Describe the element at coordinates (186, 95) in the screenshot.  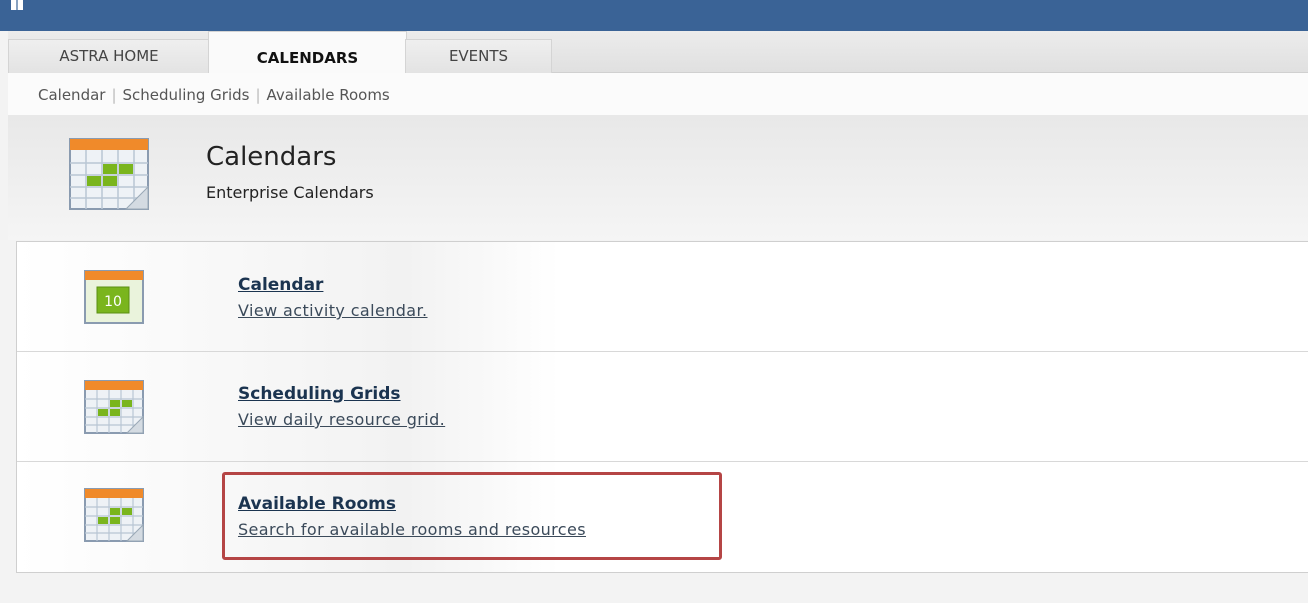
I see `subnav-scheduling-grids-link: Scheduling Grids` at that location.